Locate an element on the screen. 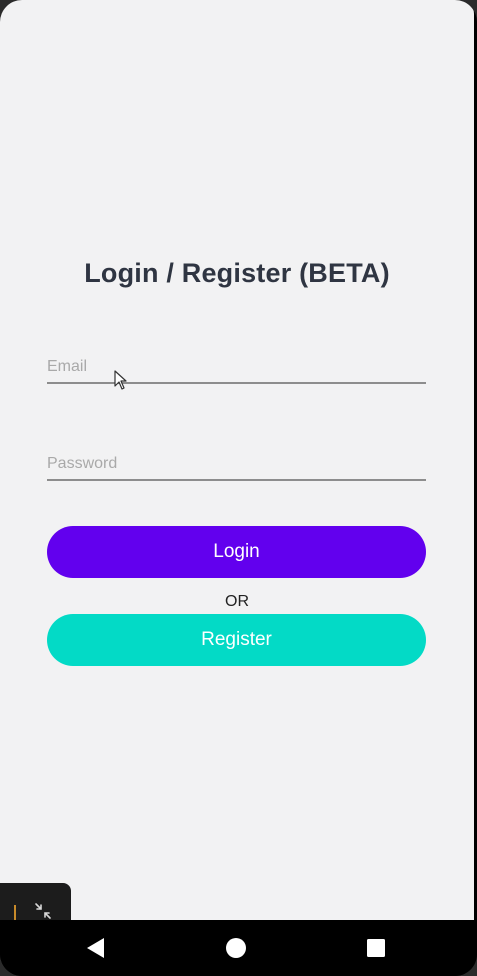 Image resolution: width=477 pixels, height=976 pixels. back-triangle-icon is located at coordinates (96, 948).